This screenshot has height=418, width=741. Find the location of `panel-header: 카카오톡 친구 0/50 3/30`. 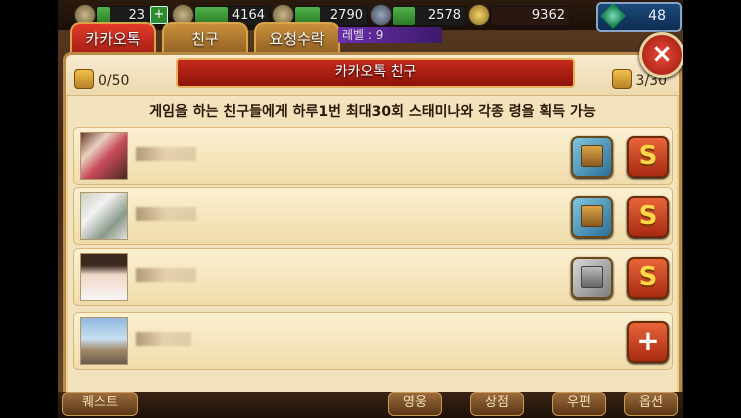

panel-header: 카카오톡 친구 0/50 3/30 is located at coordinates (372, 75).